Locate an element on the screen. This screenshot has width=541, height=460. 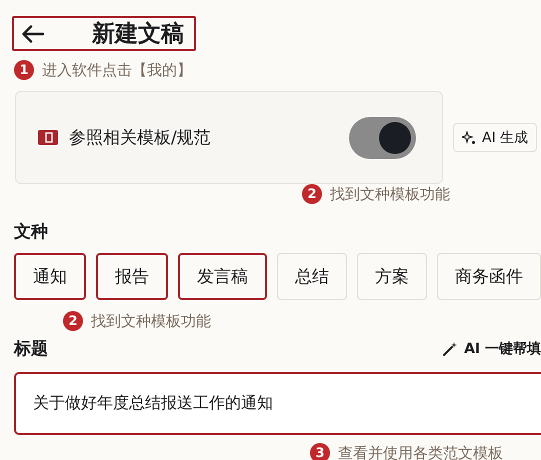
page-title: 新建文稿 is located at coordinates (138, 34).